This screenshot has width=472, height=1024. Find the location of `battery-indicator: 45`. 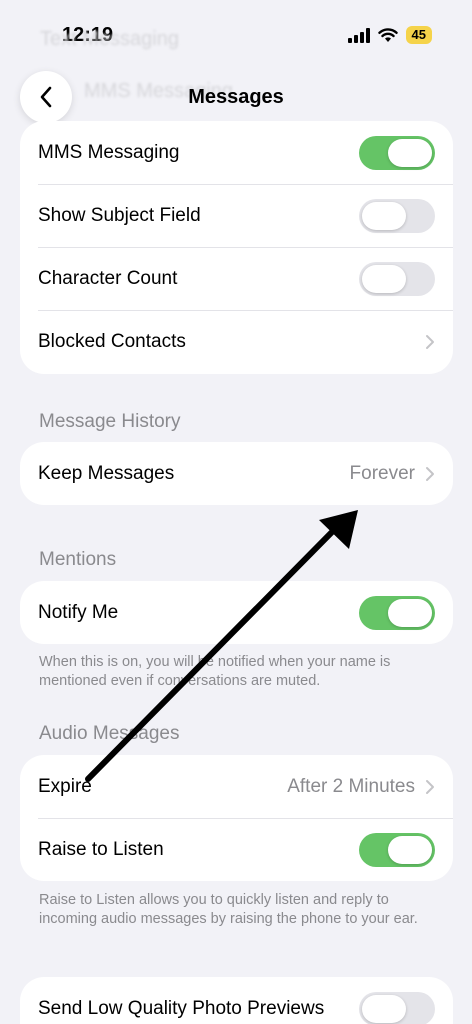

battery-indicator: 45 is located at coordinates (418, 35).